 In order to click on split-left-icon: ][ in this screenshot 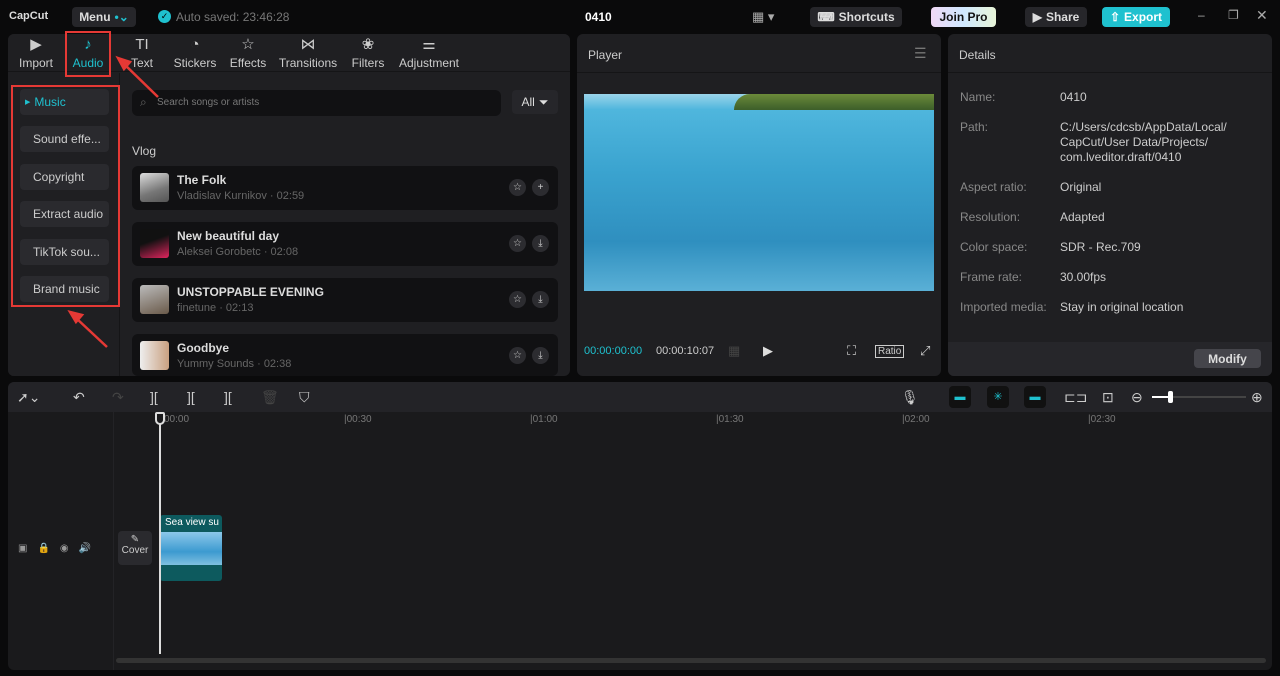, I will do `click(191, 397)`.